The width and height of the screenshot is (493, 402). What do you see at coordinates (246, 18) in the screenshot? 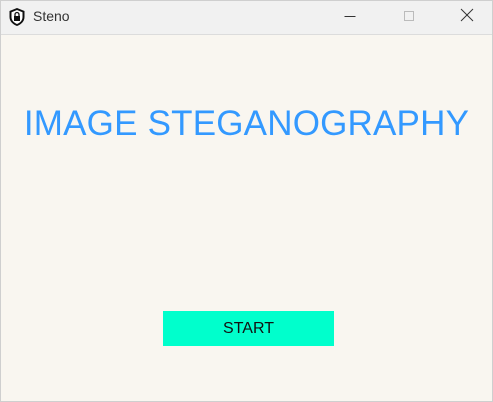
I see `title-bar: Steno` at bounding box center [246, 18].